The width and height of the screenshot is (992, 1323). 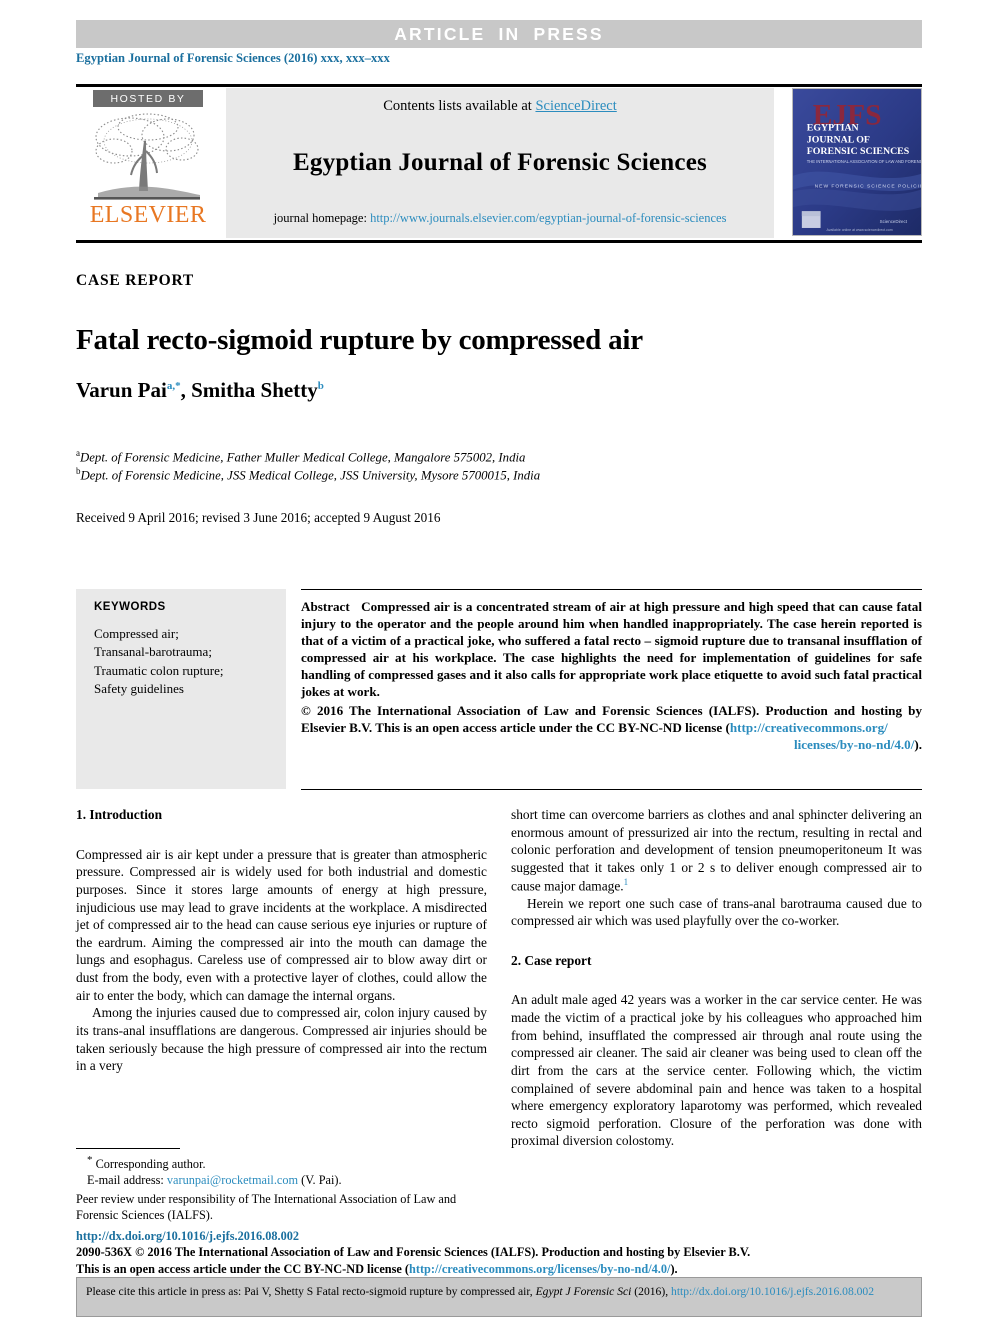 What do you see at coordinates (148, 98) in the screenshot?
I see `hosted-by-badge: HOSTED BY` at bounding box center [148, 98].